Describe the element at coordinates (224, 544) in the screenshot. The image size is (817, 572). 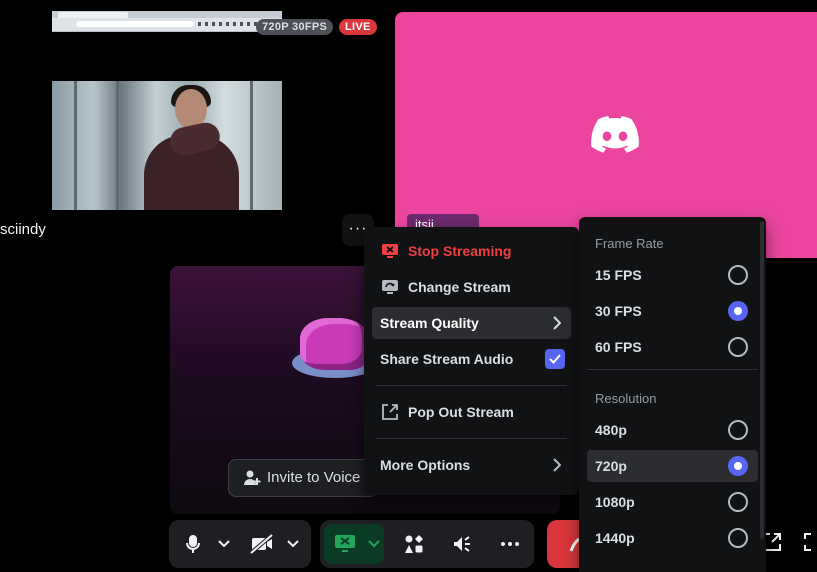
I see `mic-options-chevron-down-icon` at that location.